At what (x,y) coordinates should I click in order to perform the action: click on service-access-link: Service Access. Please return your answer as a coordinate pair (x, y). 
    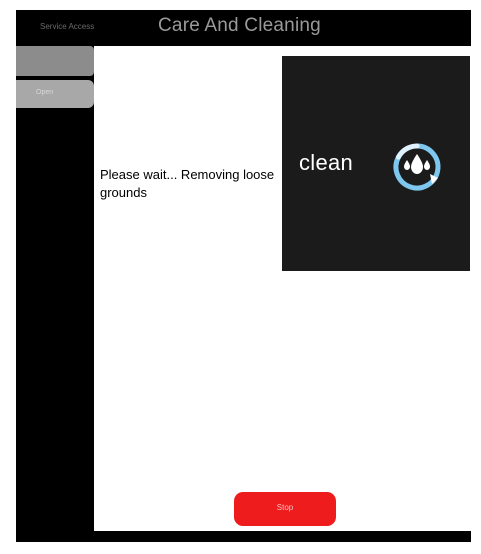
    Looking at the image, I should click on (67, 26).